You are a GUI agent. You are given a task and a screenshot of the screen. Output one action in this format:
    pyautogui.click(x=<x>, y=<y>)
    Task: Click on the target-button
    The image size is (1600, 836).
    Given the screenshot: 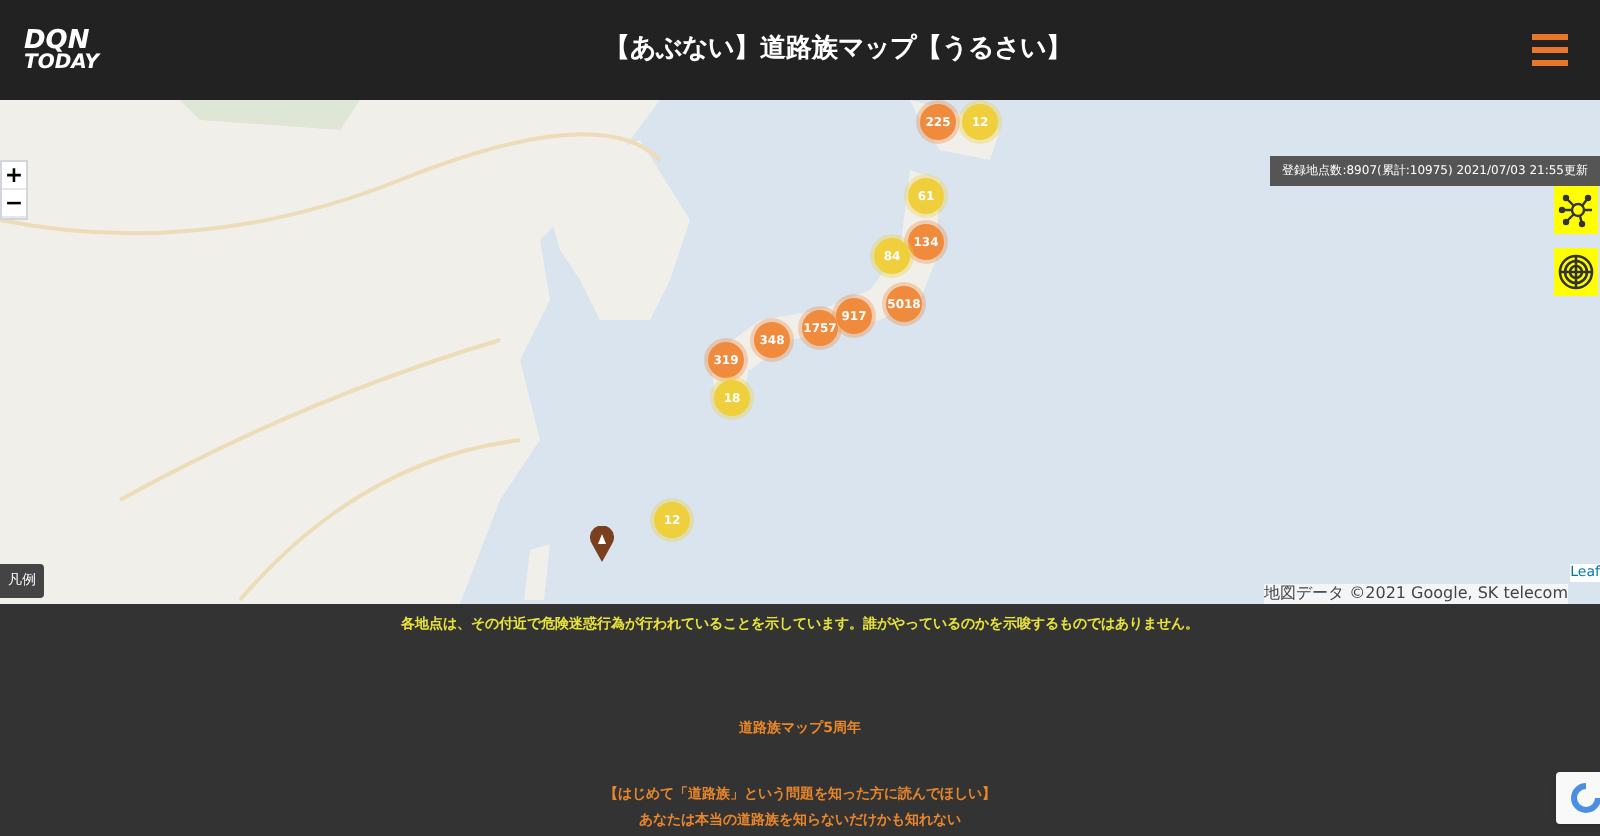 What is the action you would take?
    pyautogui.click(x=1576, y=272)
    